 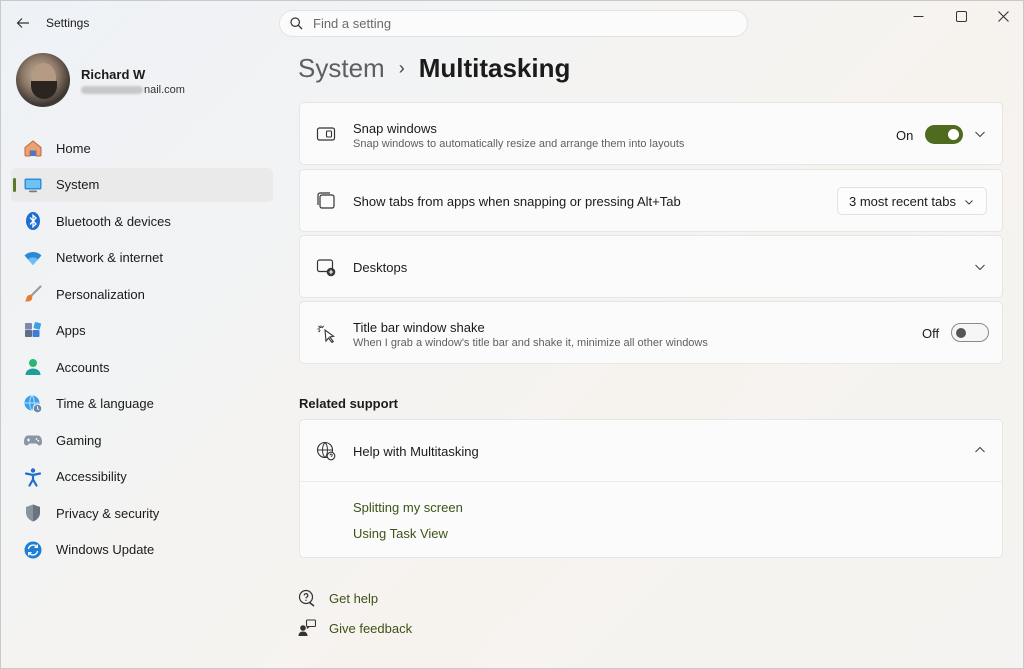 What do you see at coordinates (164, 90) in the screenshot?
I see `profile-email-domain: nail.com` at bounding box center [164, 90].